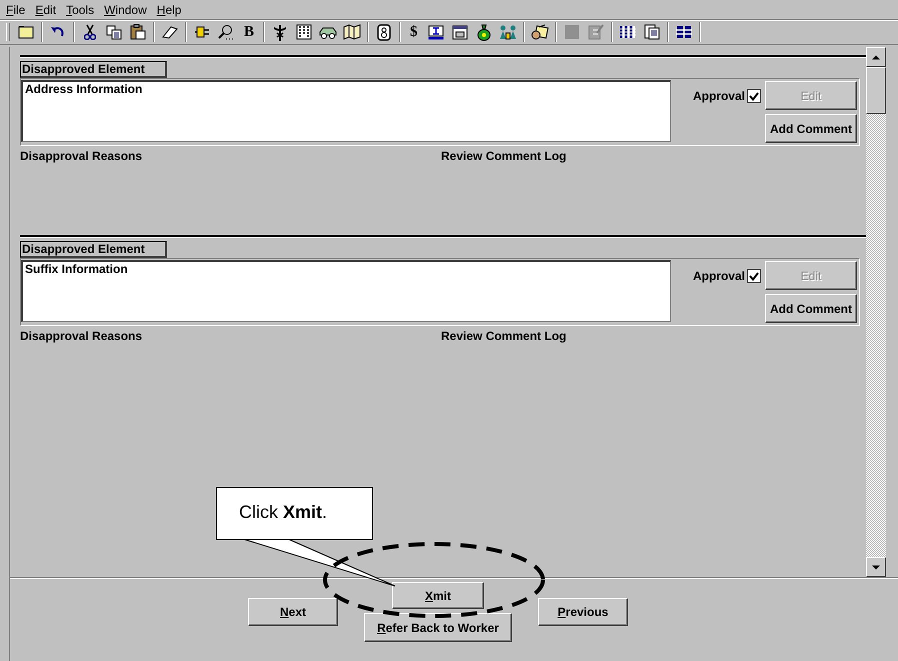 Image resolution: width=898 pixels, height=661 pixels. Describe the element at coordinates (58, 32) in the screenshot. I see `undo-icon` at that location.